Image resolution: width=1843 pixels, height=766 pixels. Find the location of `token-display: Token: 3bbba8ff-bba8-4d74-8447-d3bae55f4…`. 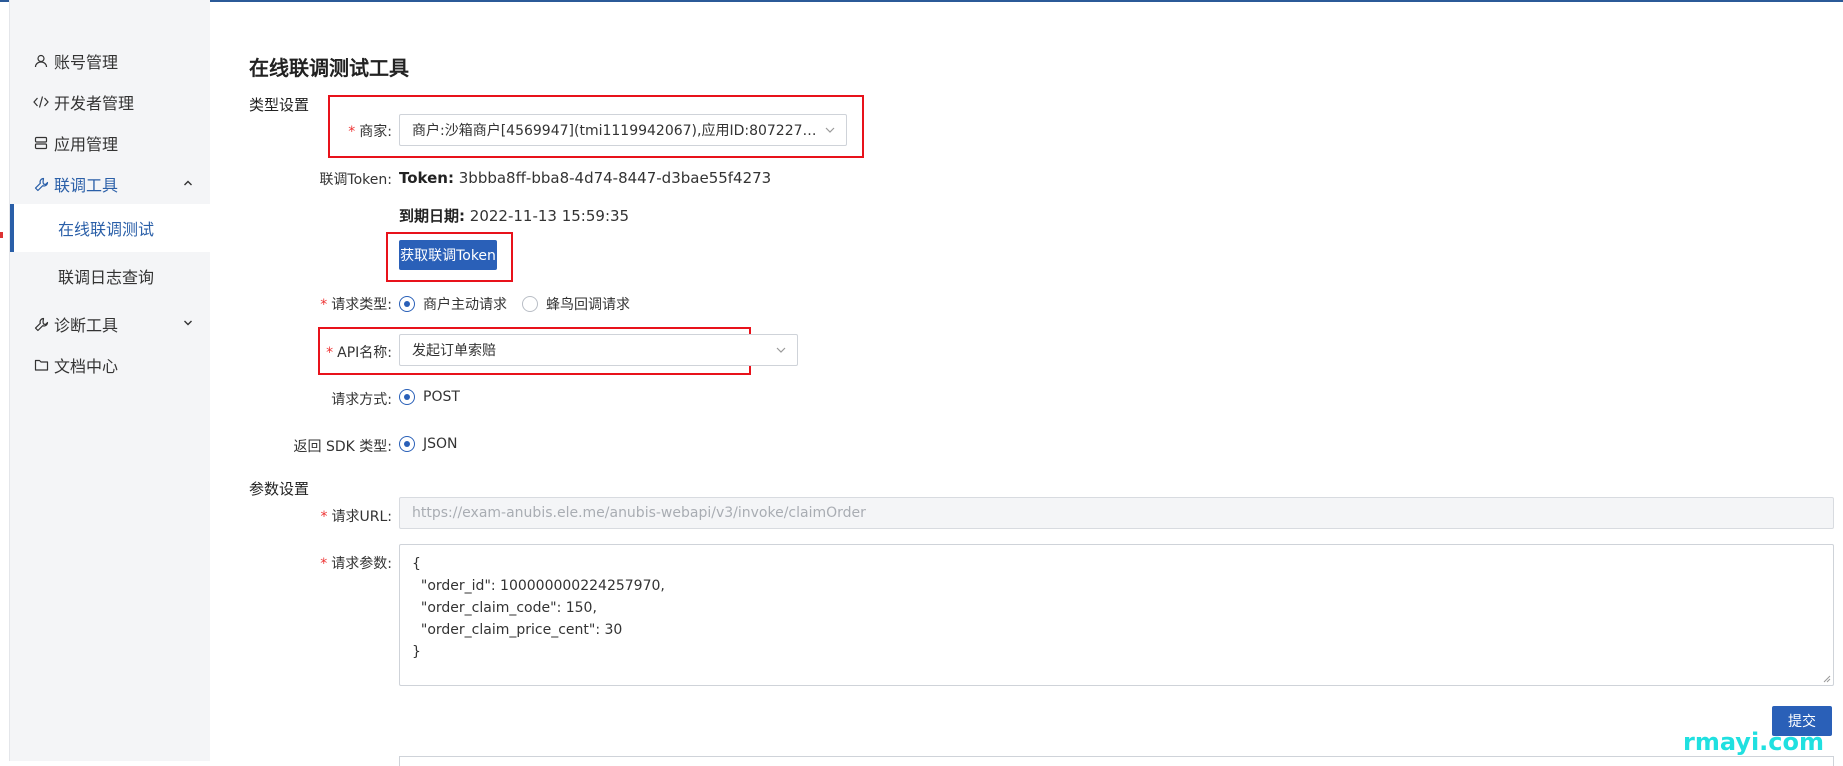

token-display: Token: 3bbba8ff-bba8-4d74-8447-d3bae55f4… is located at coordinates (585, 178).